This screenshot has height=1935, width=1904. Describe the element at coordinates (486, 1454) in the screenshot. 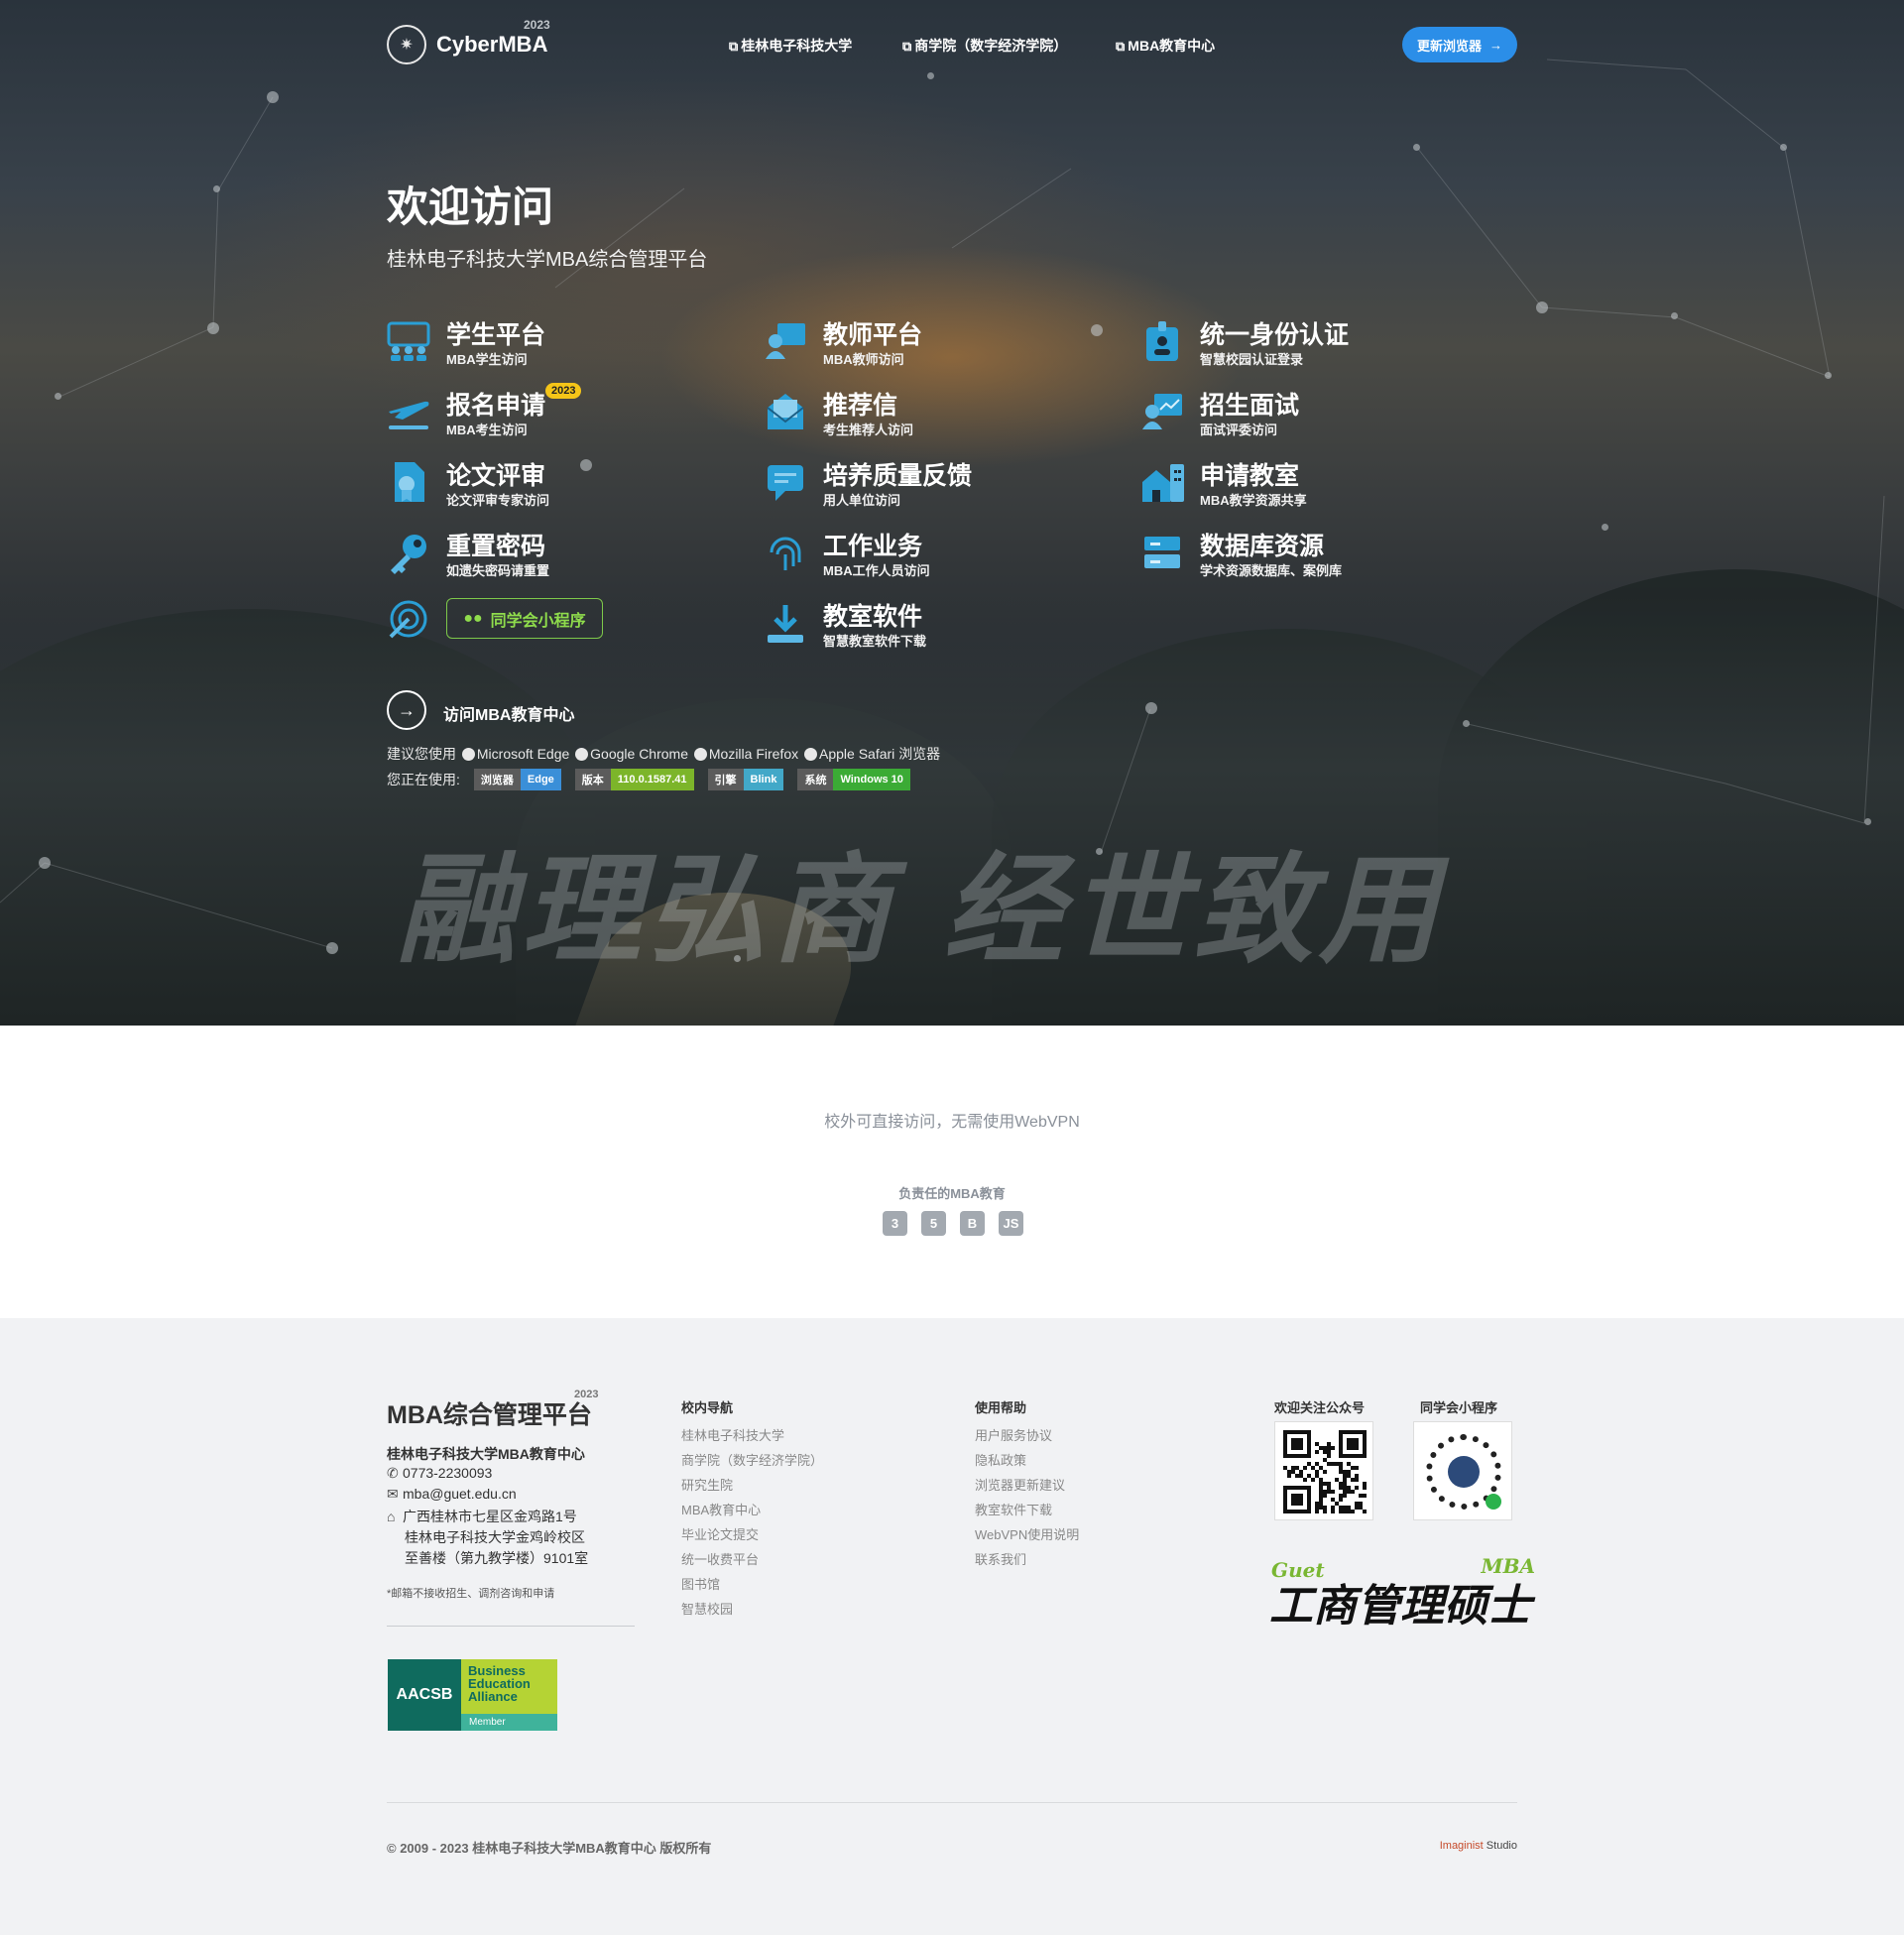

I see `footer-org: 桂林电子科技大学MBA教育中心` at that location.